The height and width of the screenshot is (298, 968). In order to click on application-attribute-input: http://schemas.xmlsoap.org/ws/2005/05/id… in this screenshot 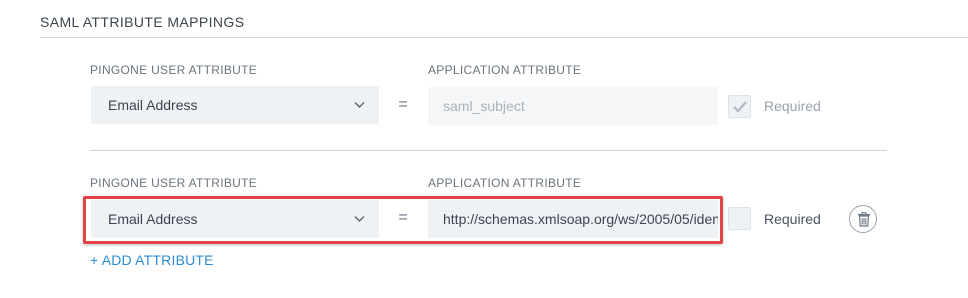, I will do `click(573, 219)`.